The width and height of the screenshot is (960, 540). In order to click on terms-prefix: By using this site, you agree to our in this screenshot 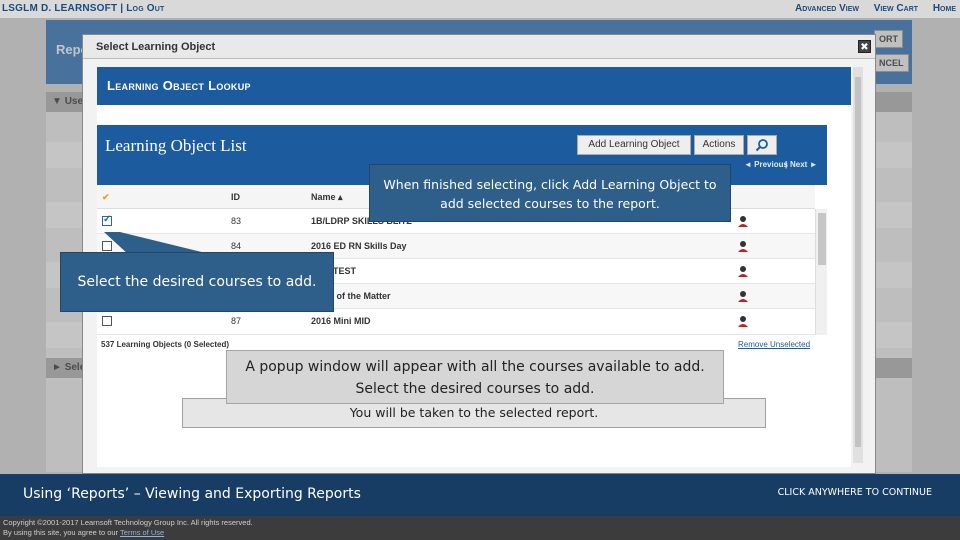, I will do `click(61, 532)`.